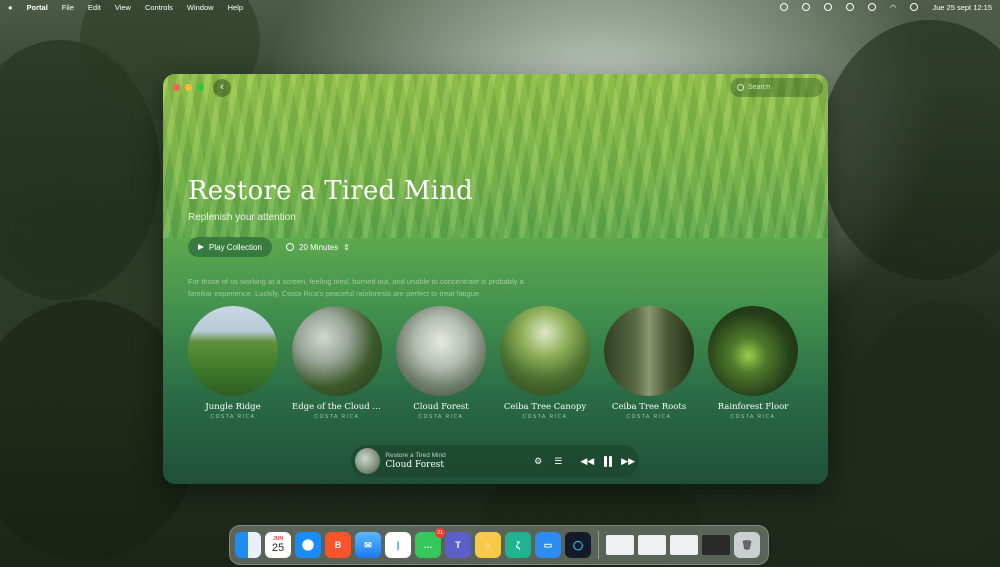 This screenshot has height=567, width=1000. What do you see at coordinates (398, 545) in the screenshot?
I see `notes-icon: |` at bounding box center [398, 545].